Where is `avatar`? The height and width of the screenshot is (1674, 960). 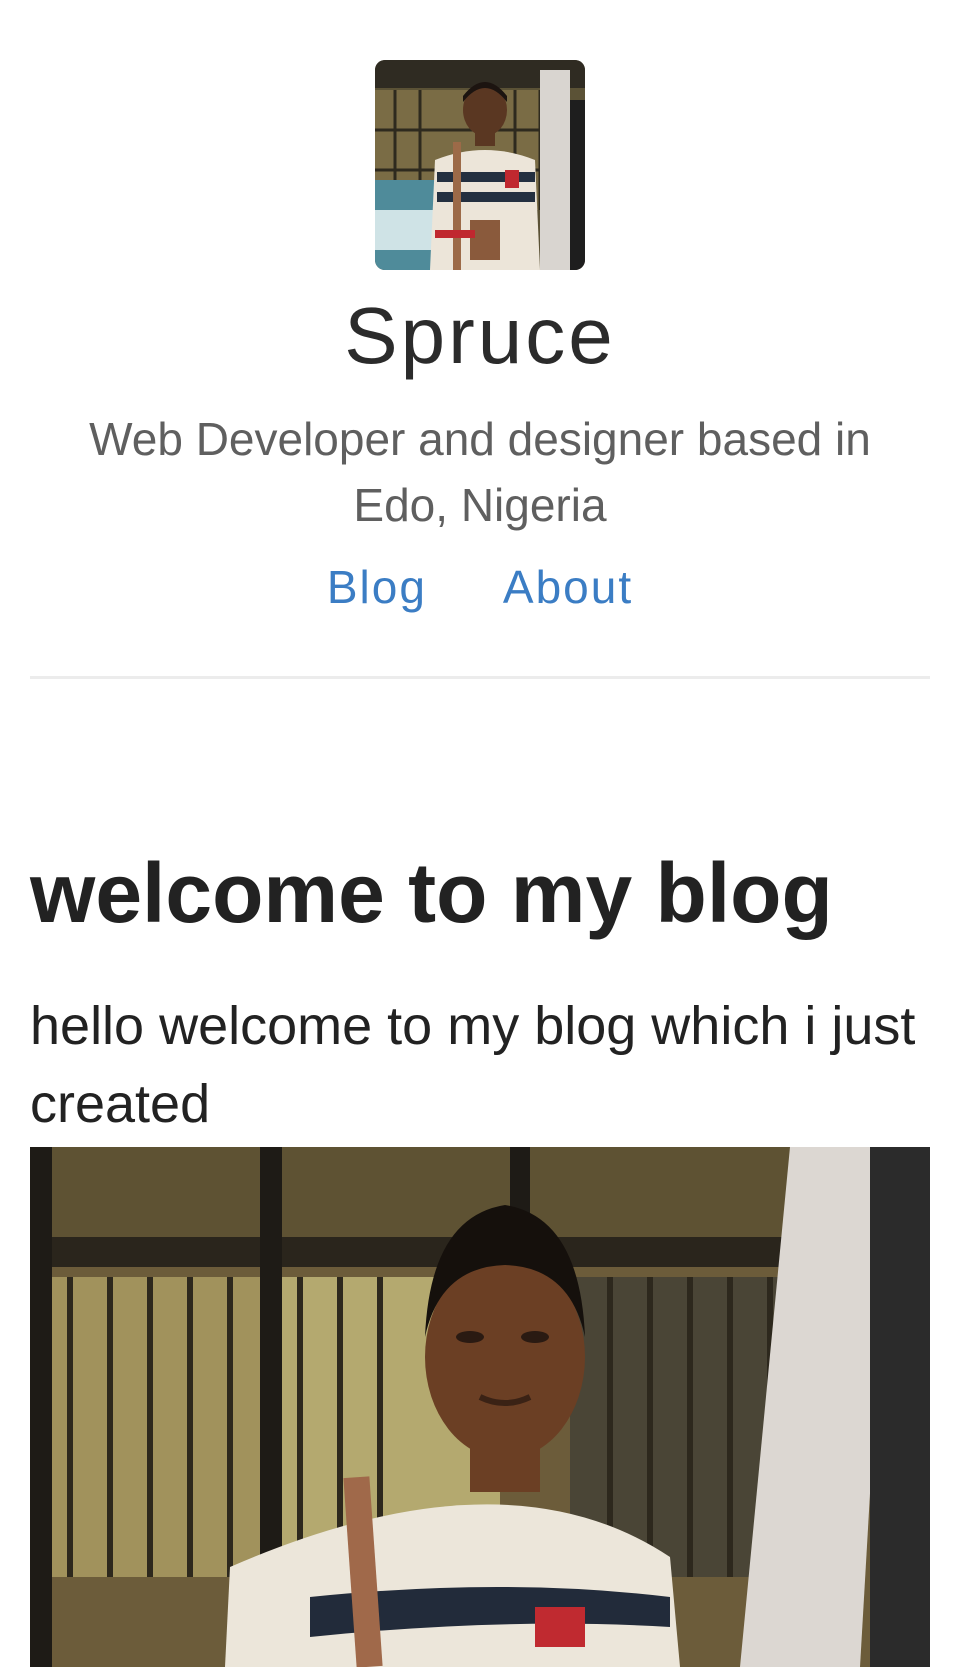 avatar is located at coordinates (480, 165).